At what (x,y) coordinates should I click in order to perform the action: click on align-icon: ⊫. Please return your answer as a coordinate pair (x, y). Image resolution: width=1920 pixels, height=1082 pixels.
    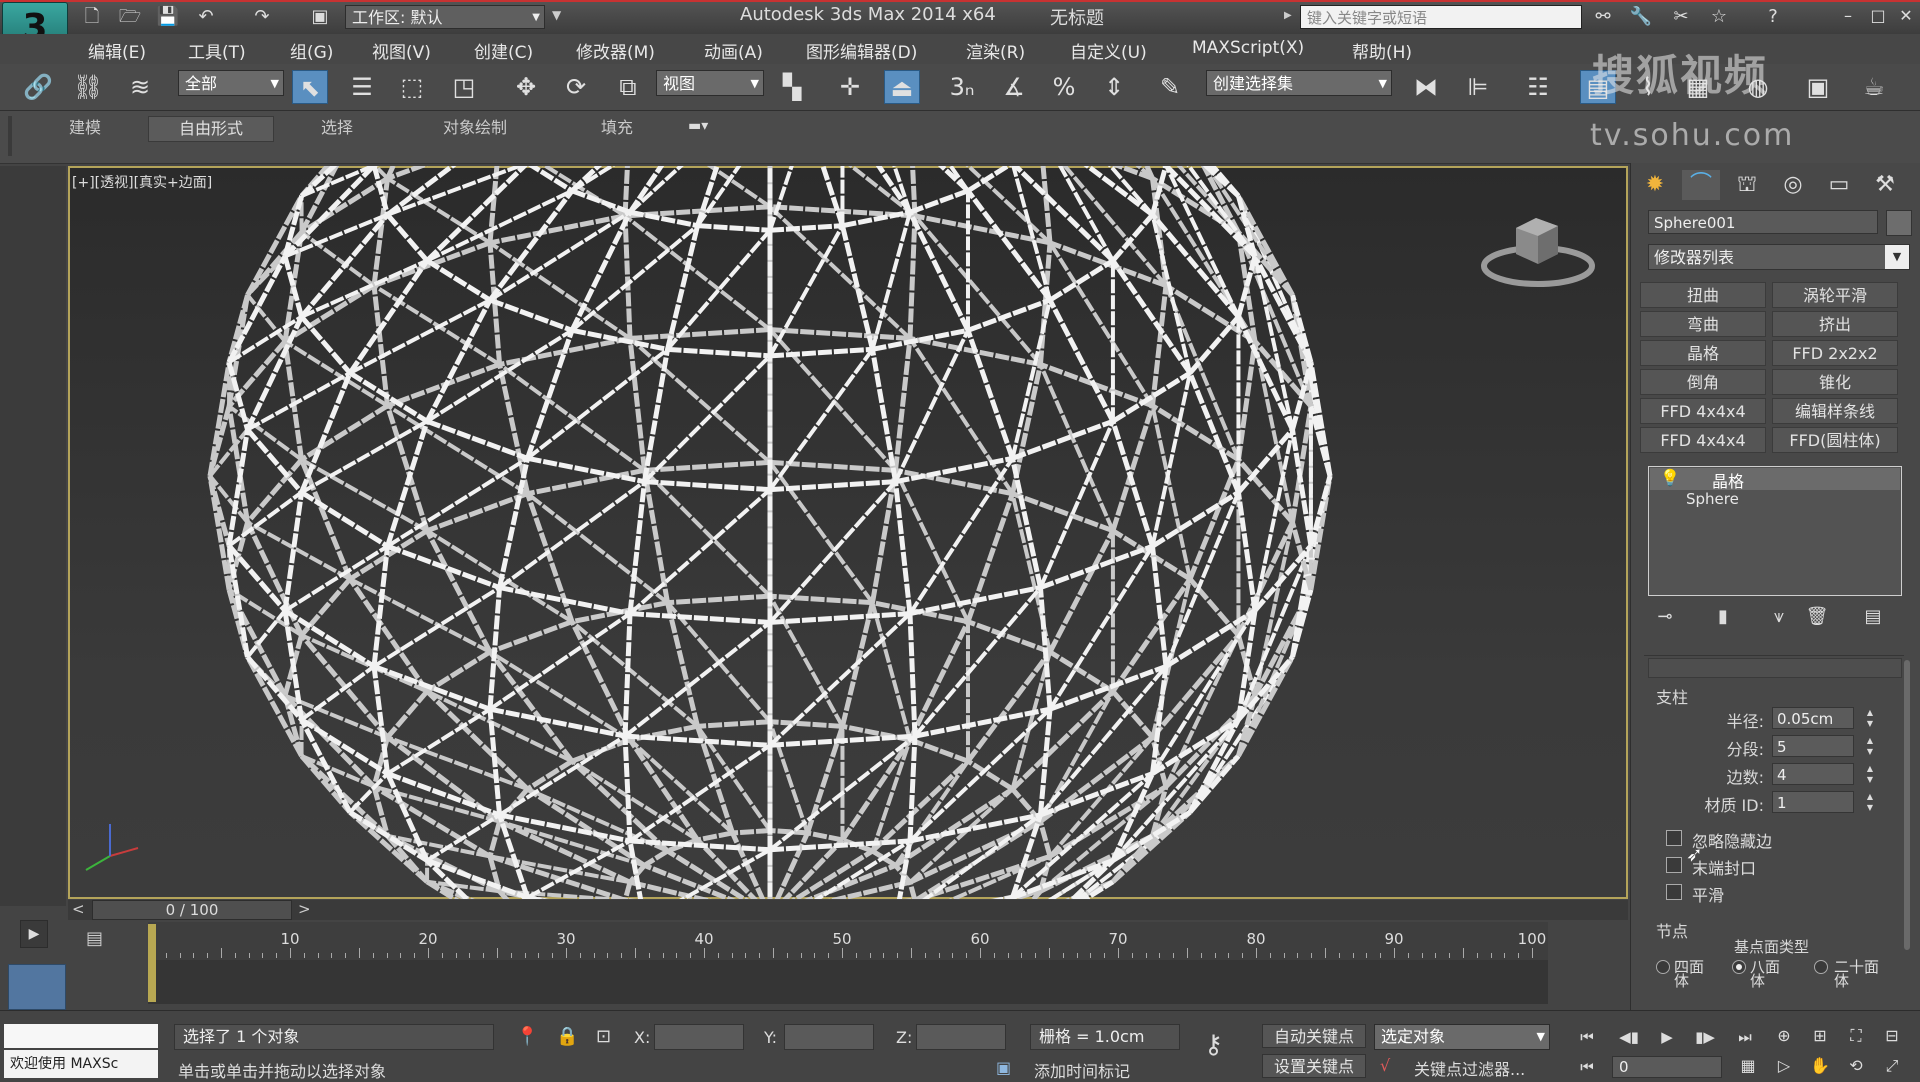
    Looking at the image, I should click on (1478, 87).